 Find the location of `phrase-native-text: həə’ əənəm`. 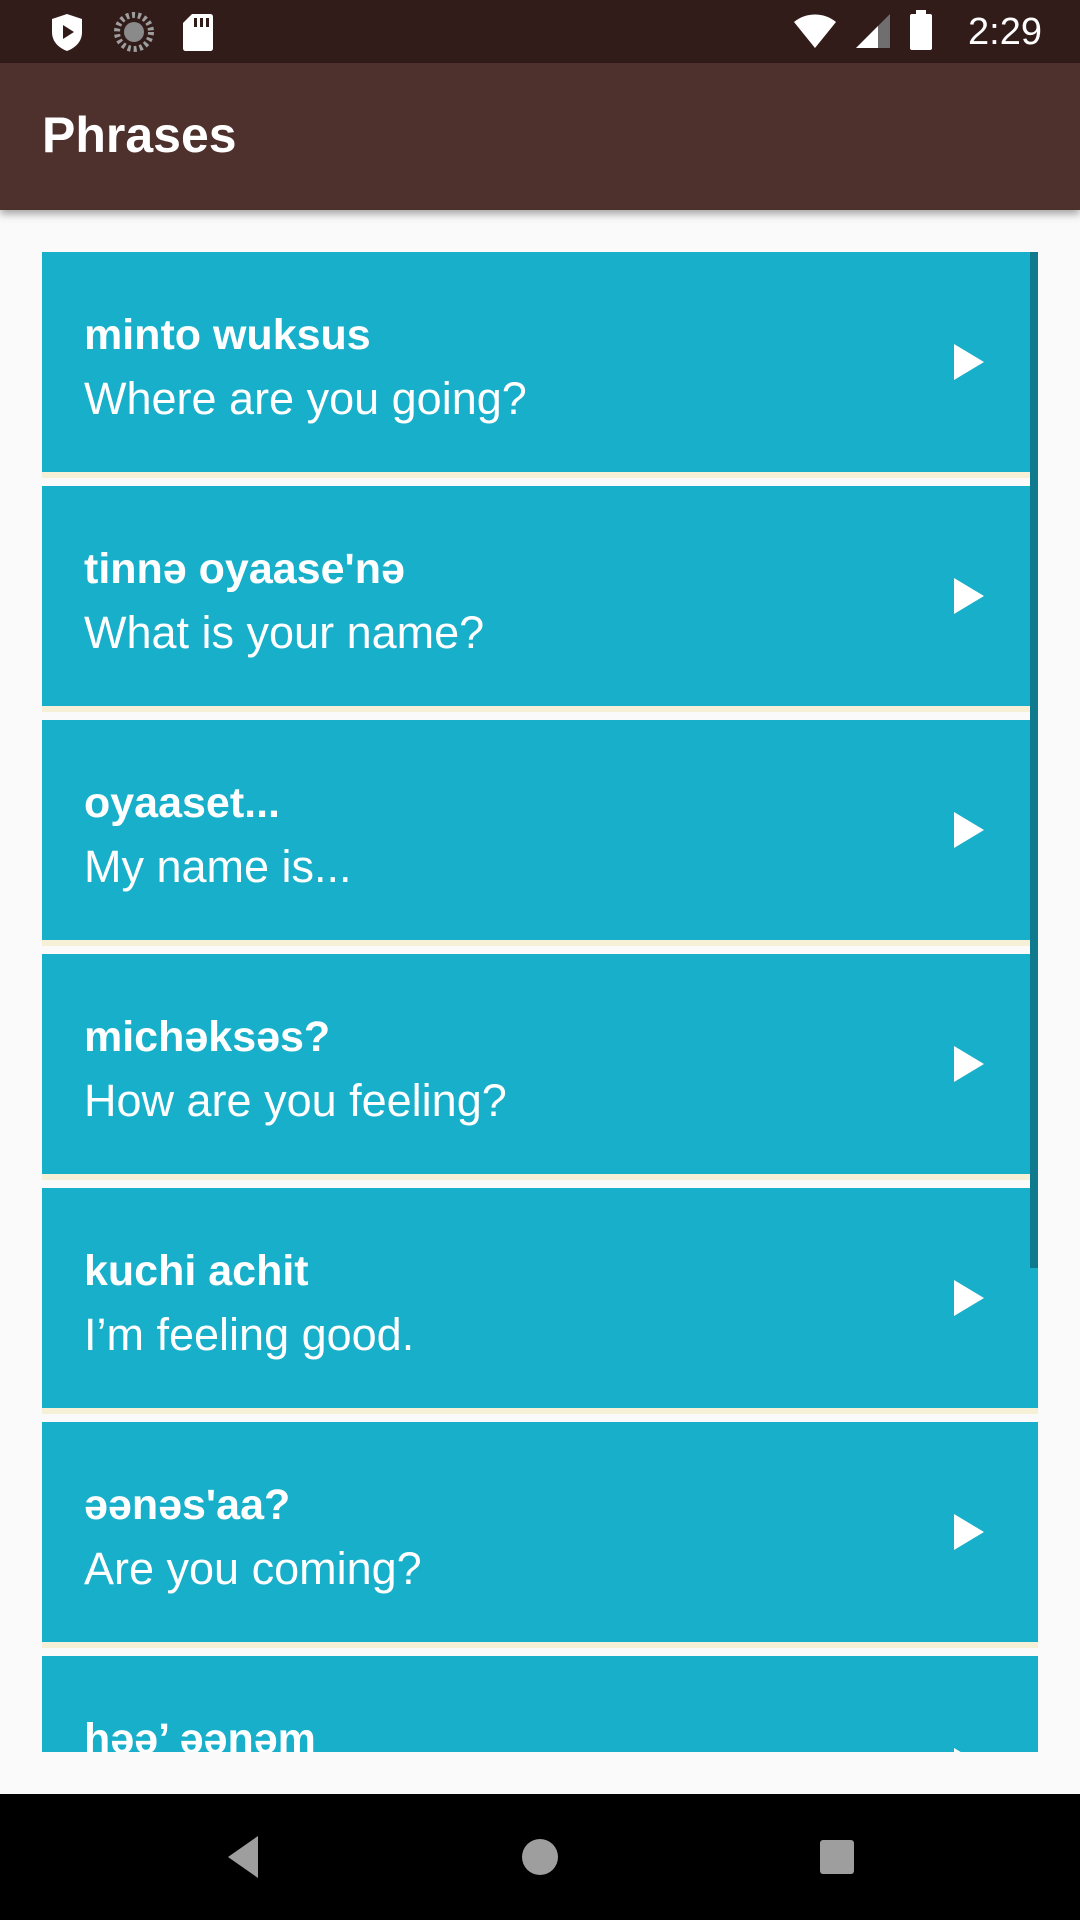

phrase-native-text: həə’ əənəm is located at coordinates (200, 1733).